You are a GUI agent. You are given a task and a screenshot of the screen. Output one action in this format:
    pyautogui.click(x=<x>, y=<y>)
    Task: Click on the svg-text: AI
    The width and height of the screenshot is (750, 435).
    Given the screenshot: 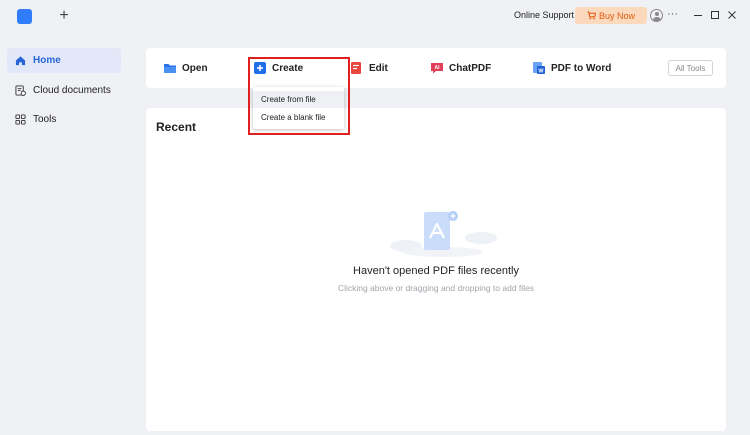 What is the action you would take?
    pyautogui.click(x=438, y=68)
    